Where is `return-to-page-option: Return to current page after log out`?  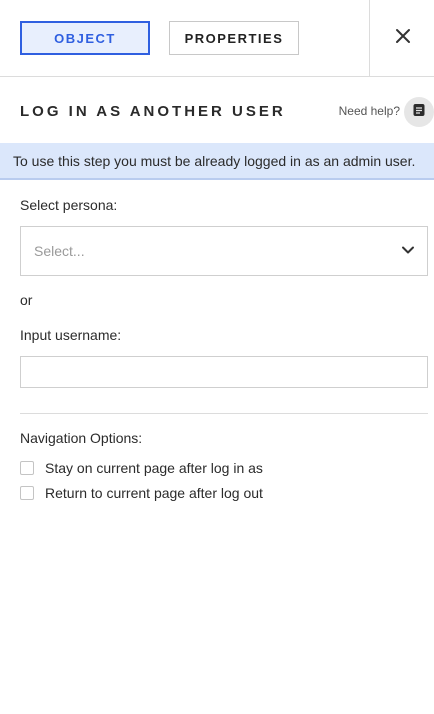
return-to-page-option: Return to current page after log out is located at coordinates (141, 493).